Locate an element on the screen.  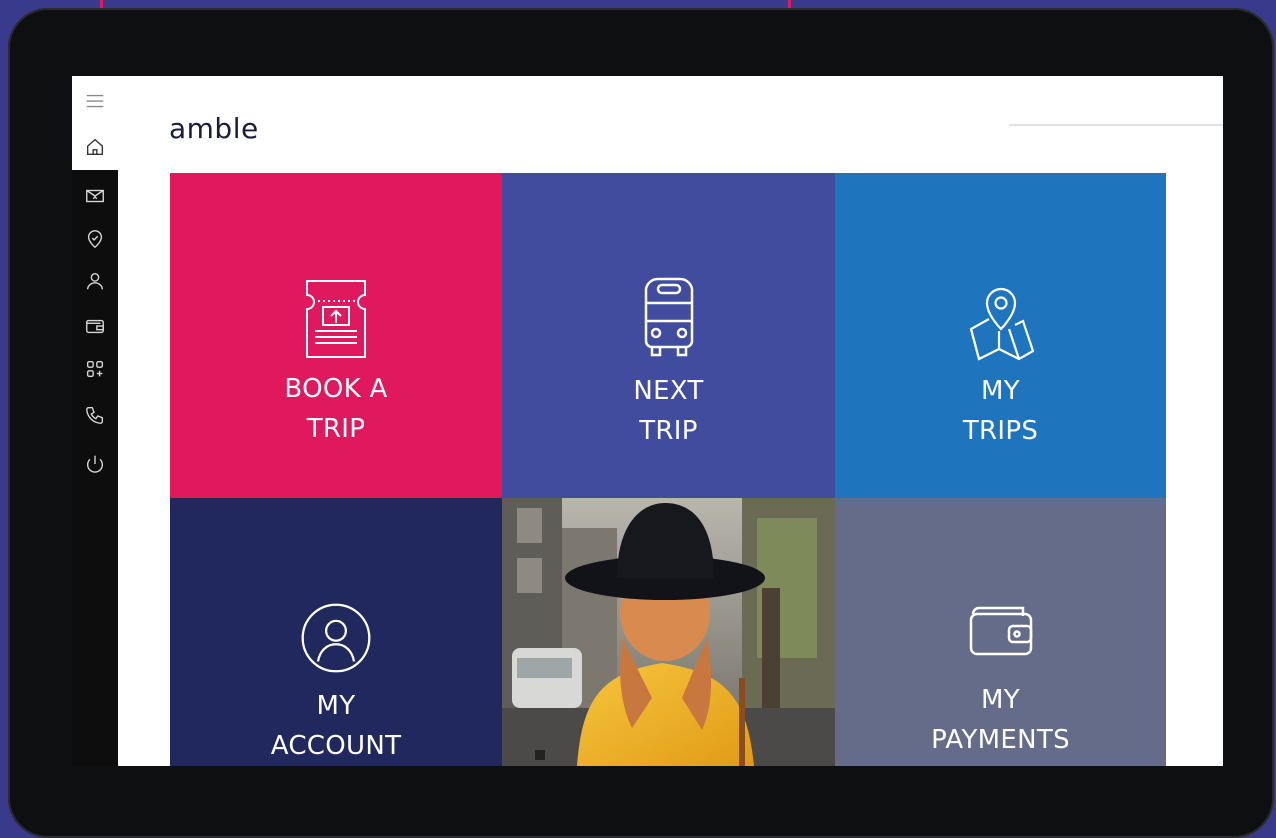
apps-icon is located at coordinates (95, 369).